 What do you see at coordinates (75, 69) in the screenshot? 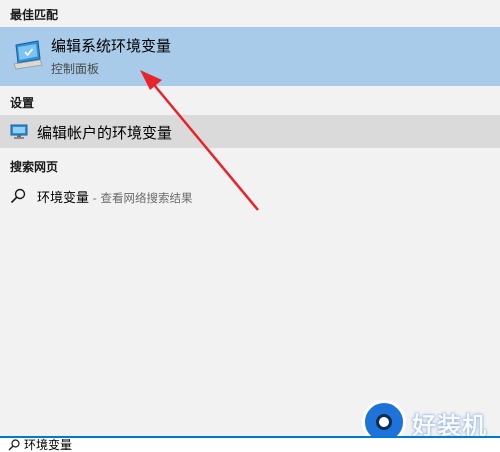
I see `best-match-subtitle: 控制面板` at bounding box center [75, 69].